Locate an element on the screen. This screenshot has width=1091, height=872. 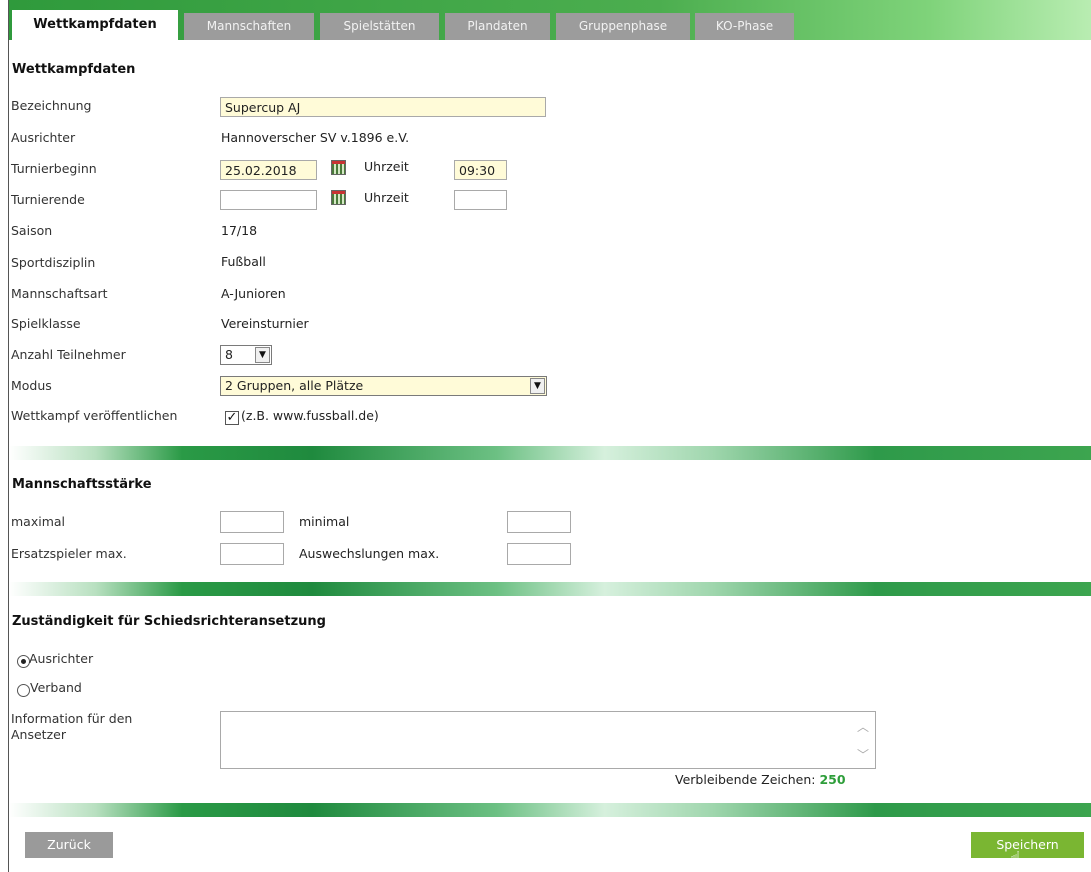
turnierbeginn-time-input: 09:30 is located at coordinates (480, 170).